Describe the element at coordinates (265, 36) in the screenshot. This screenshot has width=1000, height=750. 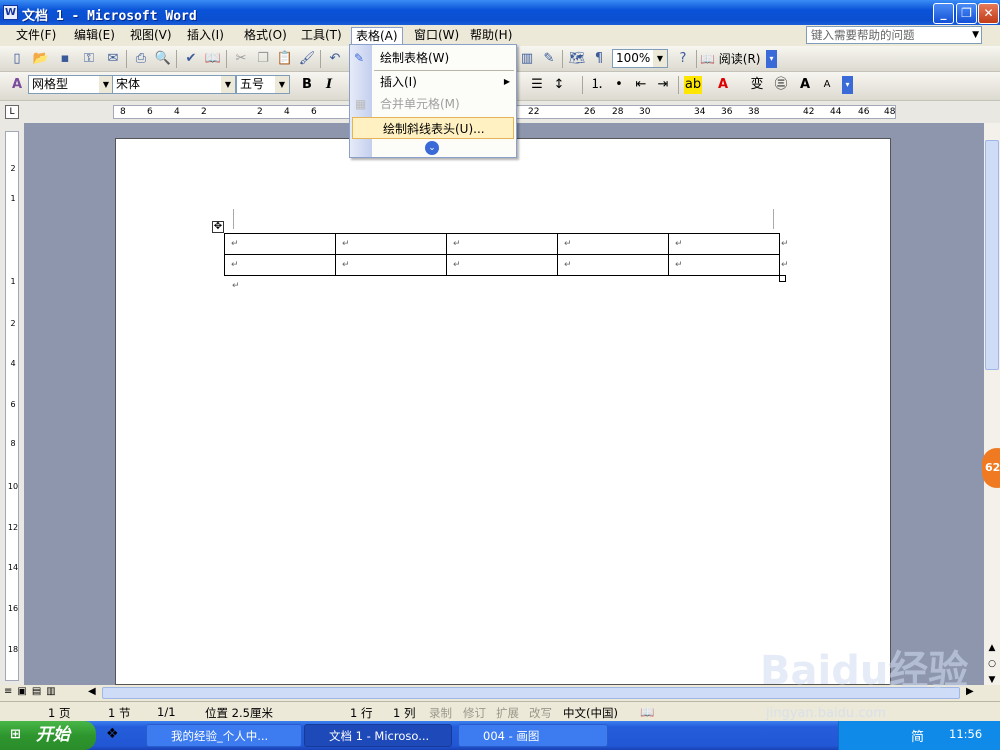
I see `menu-format: 格式(O)` at that location.